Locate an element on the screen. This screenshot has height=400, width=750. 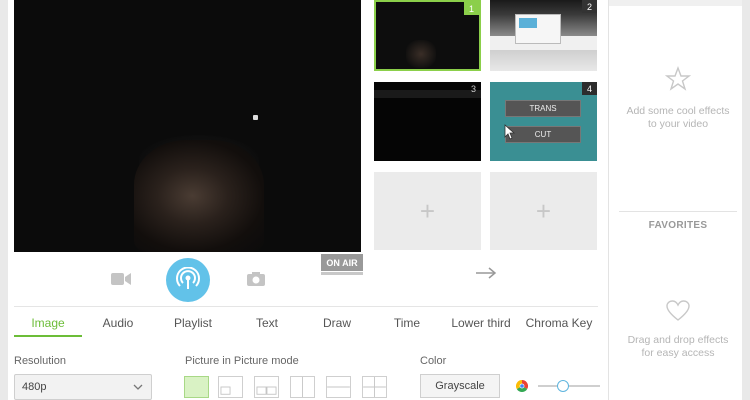
scene-3: 3 is located at coordinates (427, 121).